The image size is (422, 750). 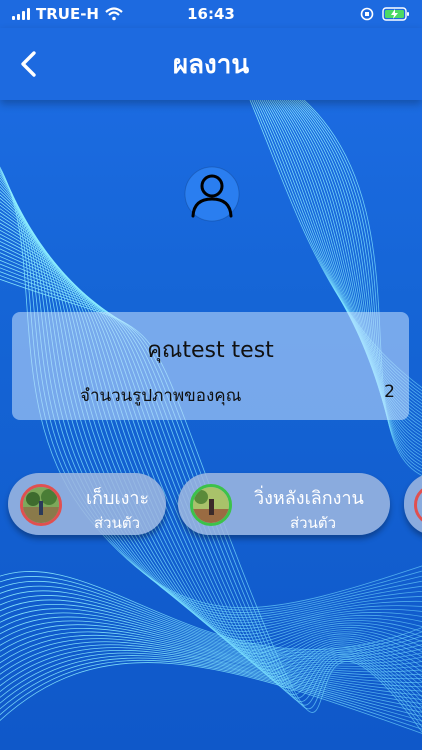 I want to click on photo-count-label: จำนวนรูปภาพของคุณ, so click(x=161, y=396).